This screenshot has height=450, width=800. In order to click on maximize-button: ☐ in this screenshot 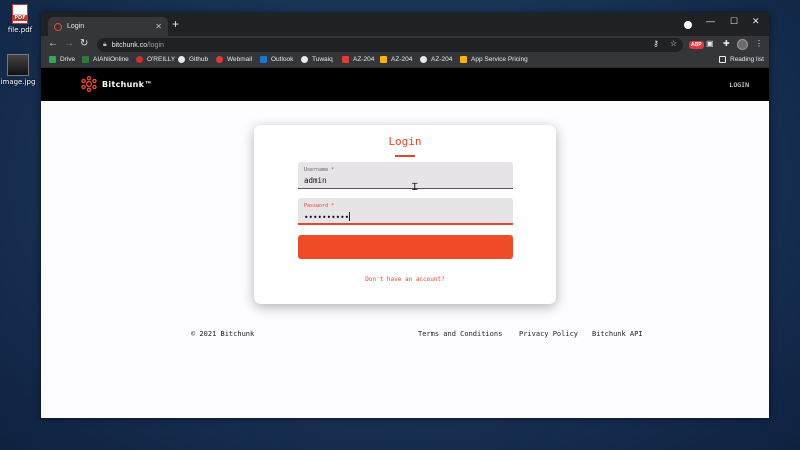, I will do `click(734, 21)`.